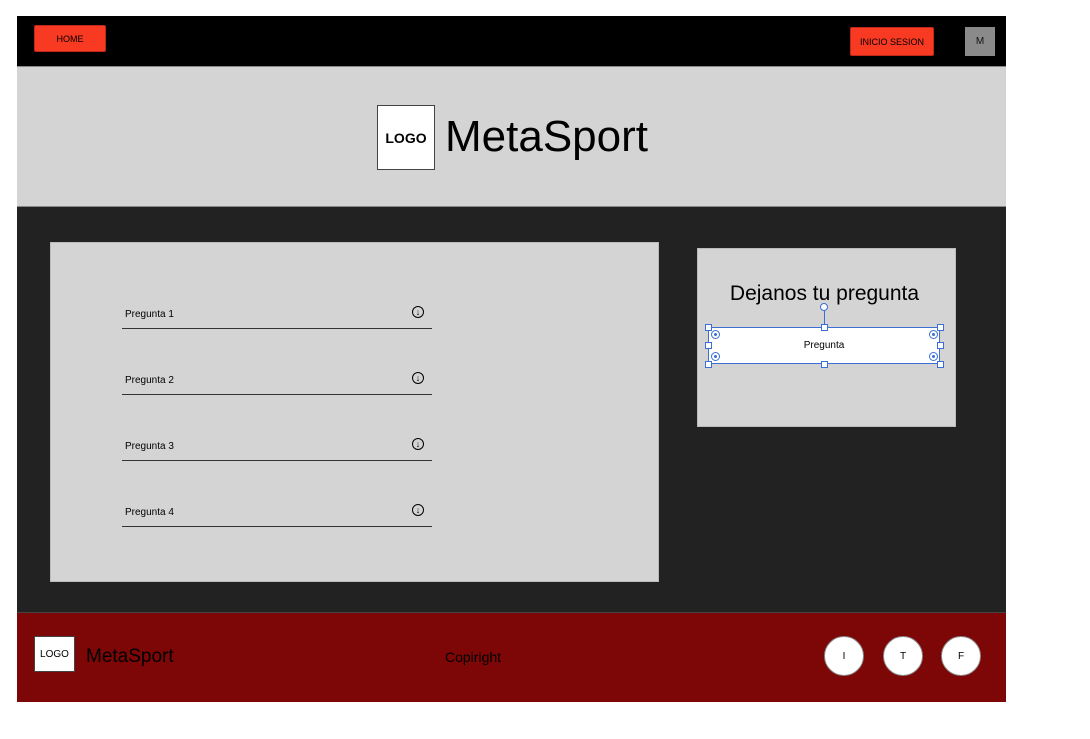 This screenshot has height=739, width=1090. Describe the element at coordinates (940, 364) in the screenshot. I see `resize-handle-bottom-right` at that location.